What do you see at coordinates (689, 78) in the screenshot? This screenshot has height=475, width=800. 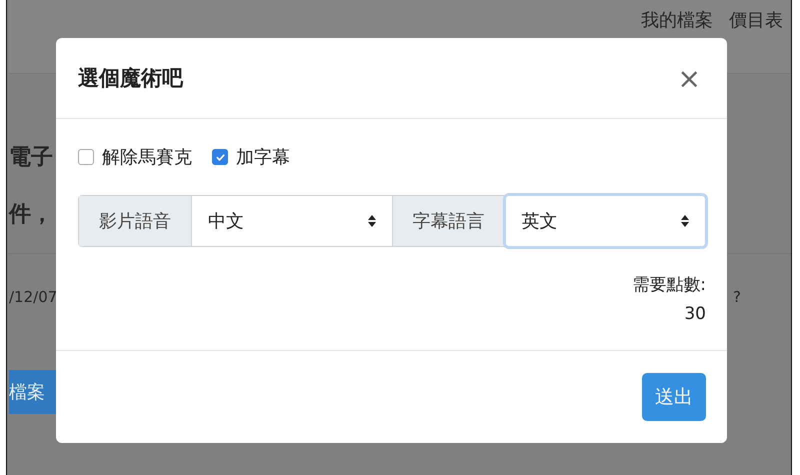 I see `close-button: ×` at bounding box center [689, 78].